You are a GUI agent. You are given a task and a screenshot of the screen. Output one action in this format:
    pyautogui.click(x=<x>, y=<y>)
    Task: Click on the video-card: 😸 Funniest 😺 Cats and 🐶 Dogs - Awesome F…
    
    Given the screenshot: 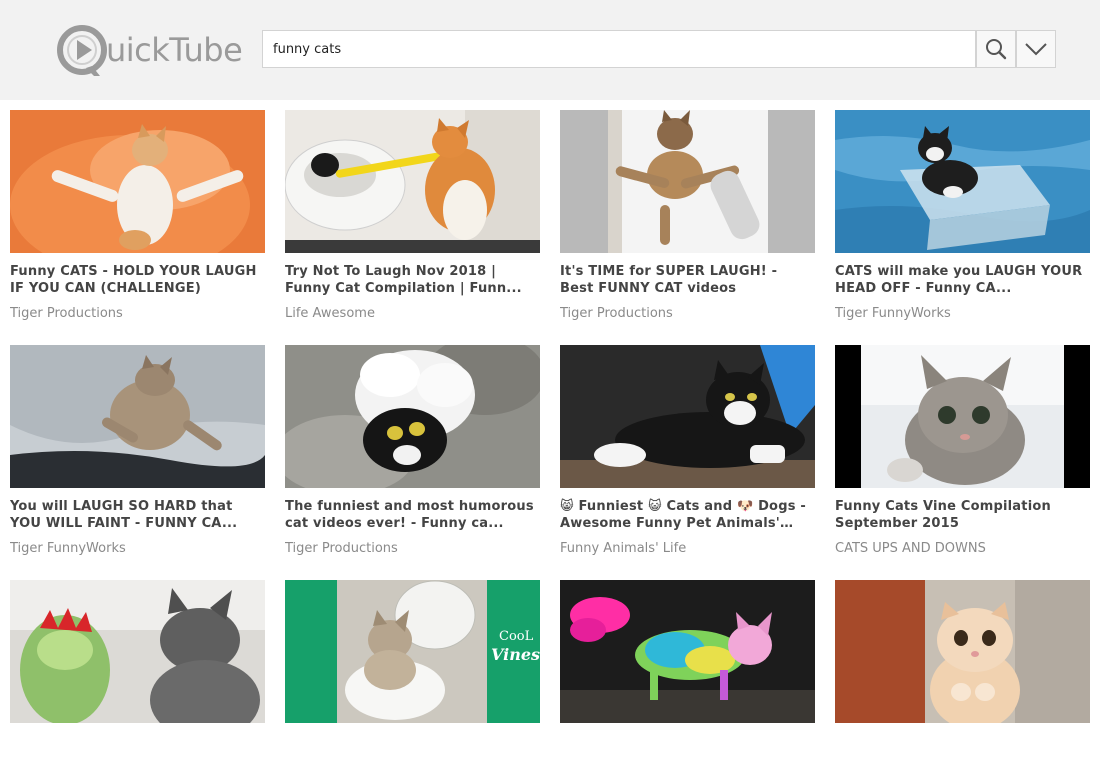 What is the action you would take?
    pyautogui.click(x=687, y=451)
    